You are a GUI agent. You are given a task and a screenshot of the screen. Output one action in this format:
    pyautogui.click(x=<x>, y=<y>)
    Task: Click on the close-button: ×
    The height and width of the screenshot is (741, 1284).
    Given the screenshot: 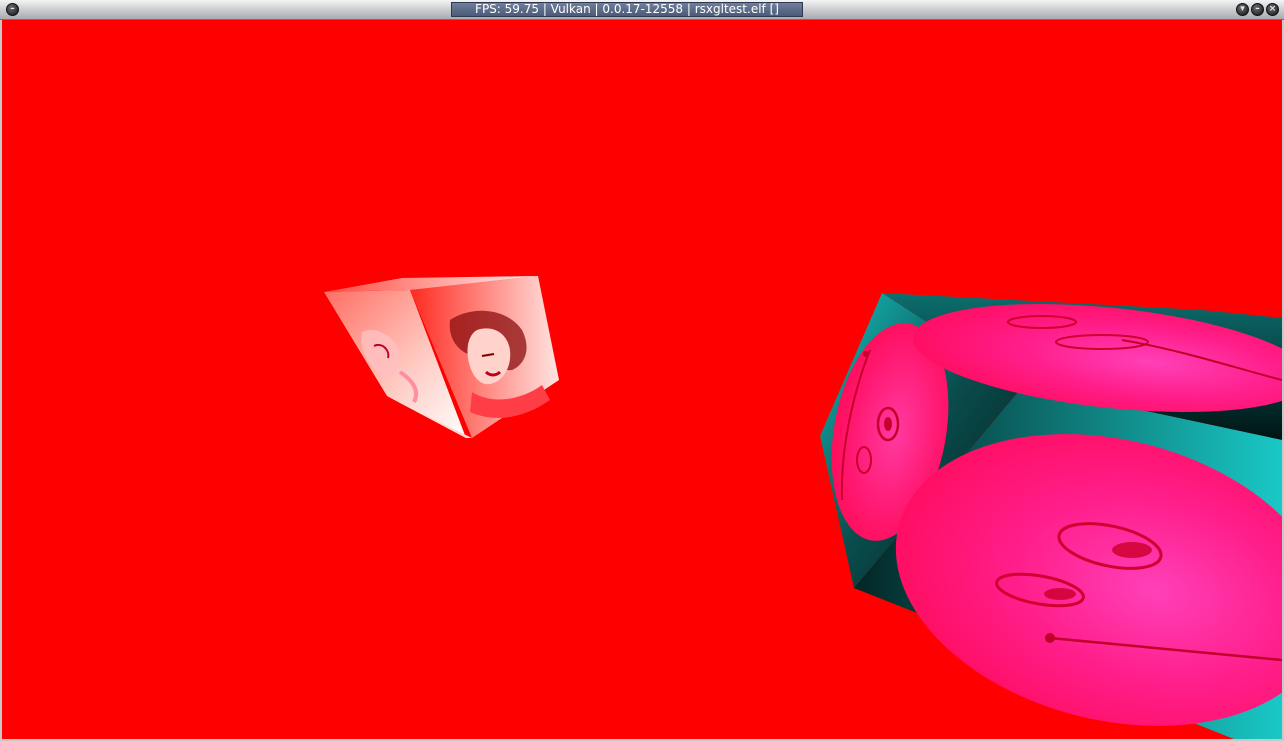 What is the action you would take?
    pyautogui.click(x=1272, y=9)
    